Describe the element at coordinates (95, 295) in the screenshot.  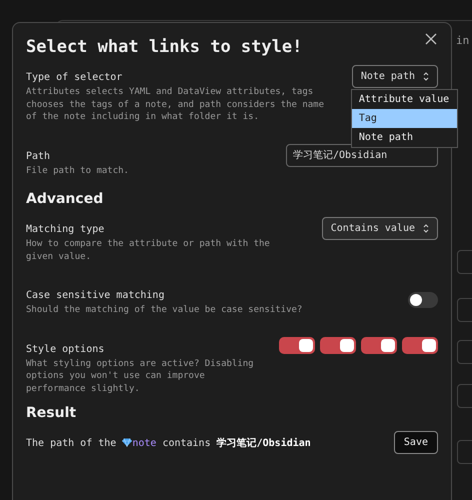
I see `setting-name: Case sensitive matching` at that location.